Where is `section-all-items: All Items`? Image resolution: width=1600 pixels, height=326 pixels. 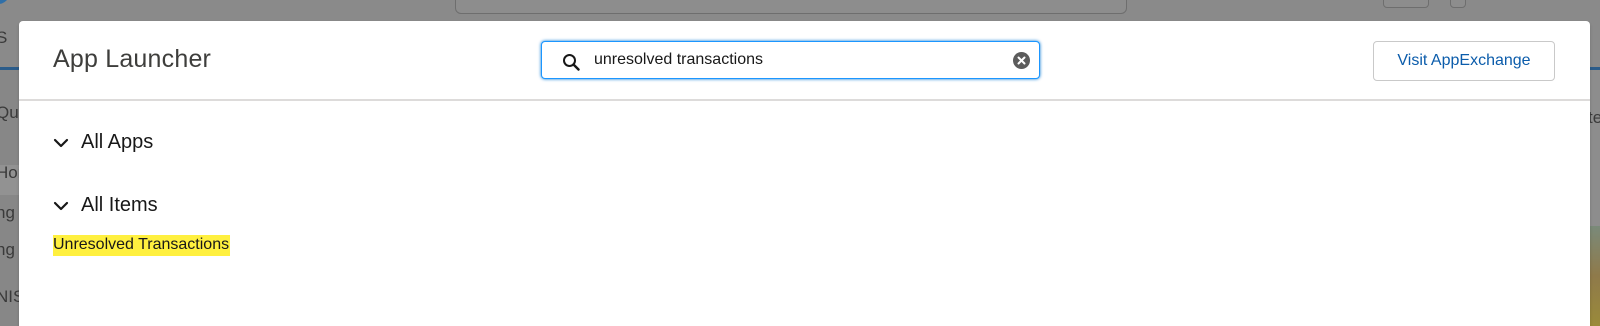
section-all-items: All Items is located at coordinates (105, 205).